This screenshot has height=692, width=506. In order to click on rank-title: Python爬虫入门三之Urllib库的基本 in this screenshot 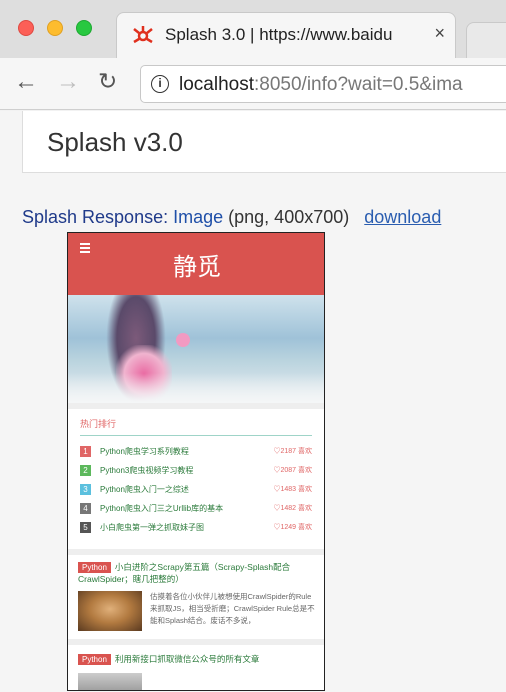, I will do `click(162, 508)`.